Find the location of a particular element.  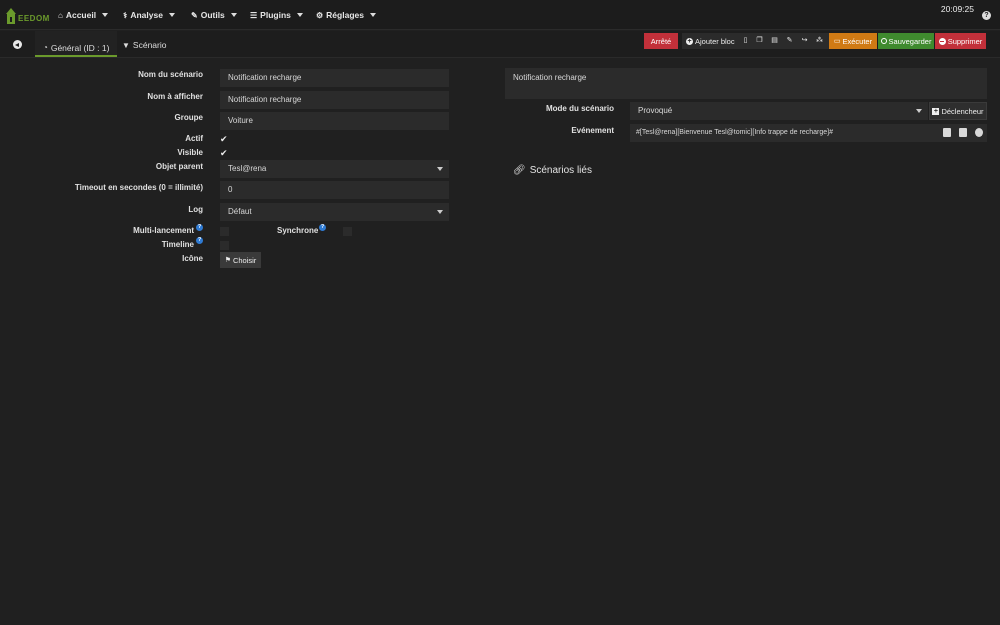

sitemap-icon: ⁂ is located at coordinates (819, 41).